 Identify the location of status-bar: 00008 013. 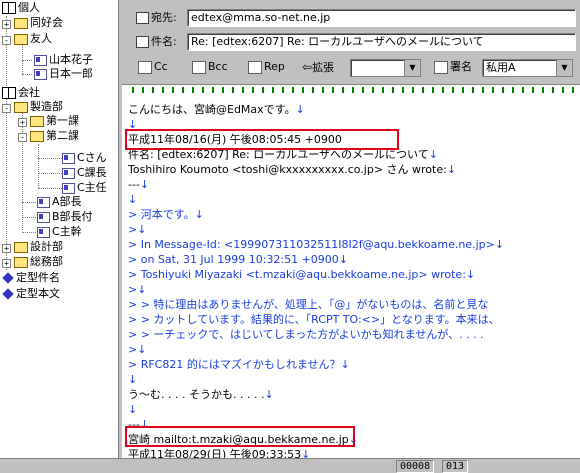
(290, 465).